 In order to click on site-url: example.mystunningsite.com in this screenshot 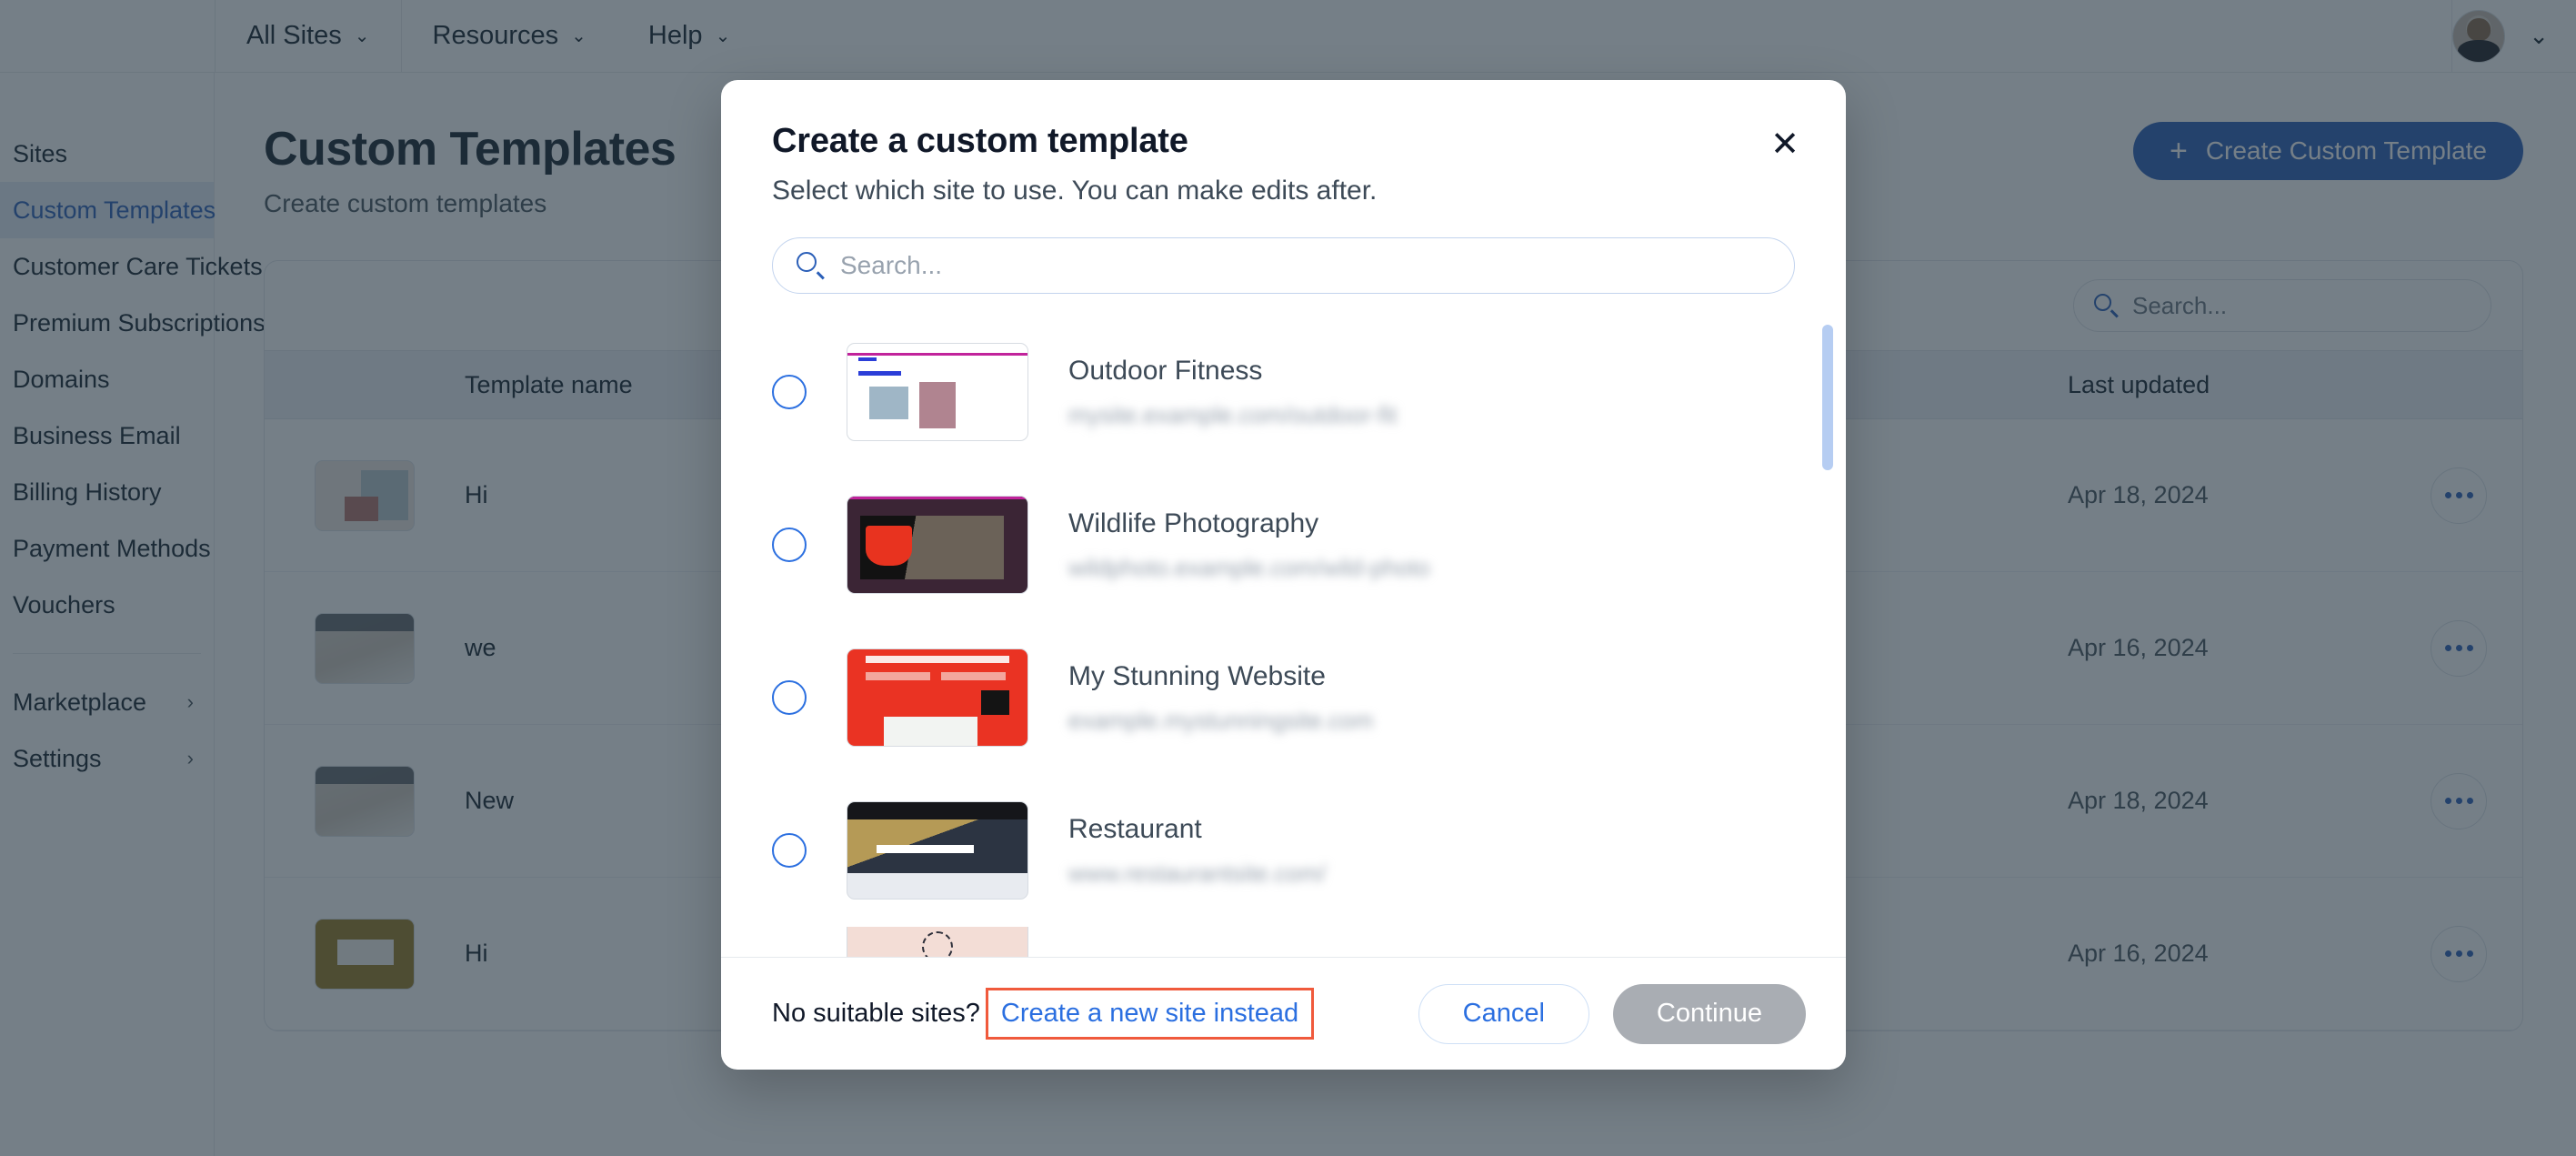, I will do `click(1221, 720)`.